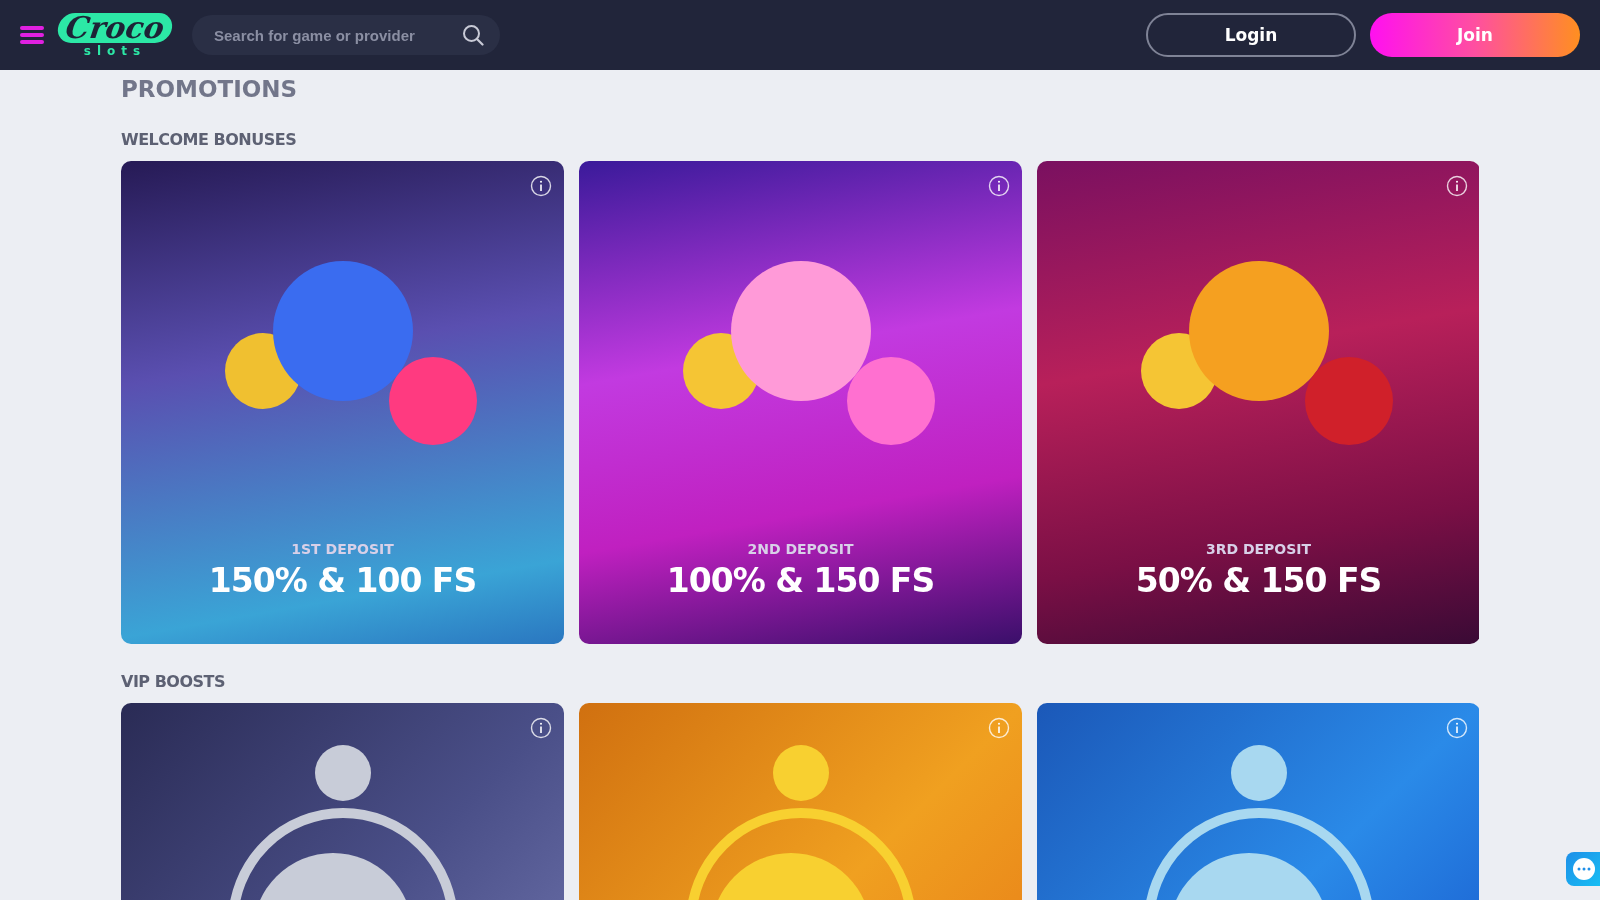 The height and width of the screenshot is (900, 1600). Describe the element at coordinates (342, 580) in the screenshot. I see `card-title: 150% & 100 FS` at that location.